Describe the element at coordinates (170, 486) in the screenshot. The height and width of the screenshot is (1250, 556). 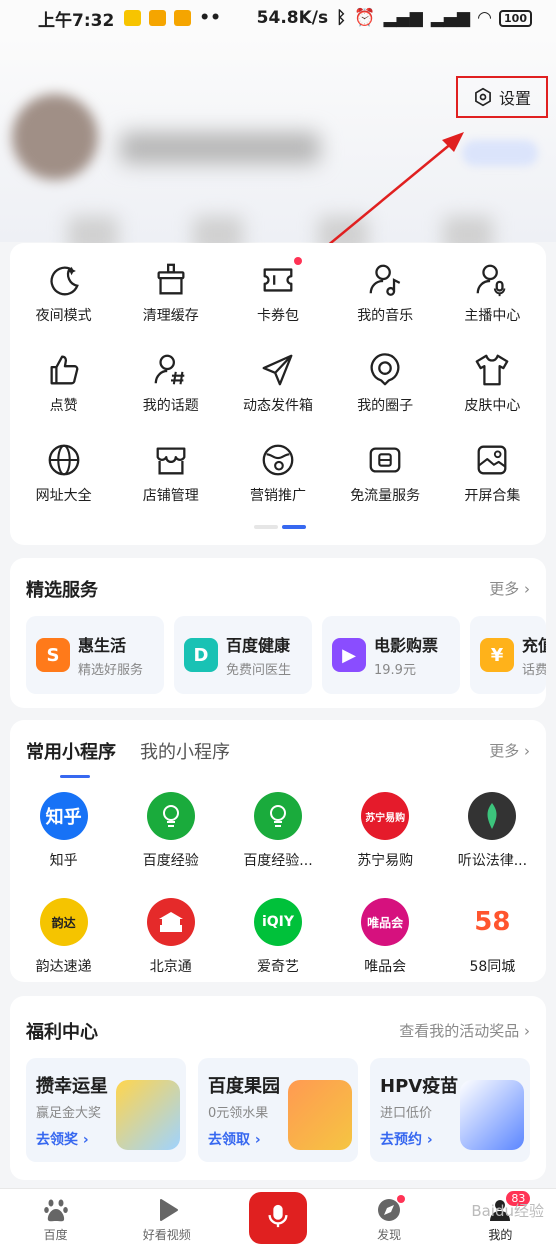
I see `tool-store-manage: 店铺管理` at that location.